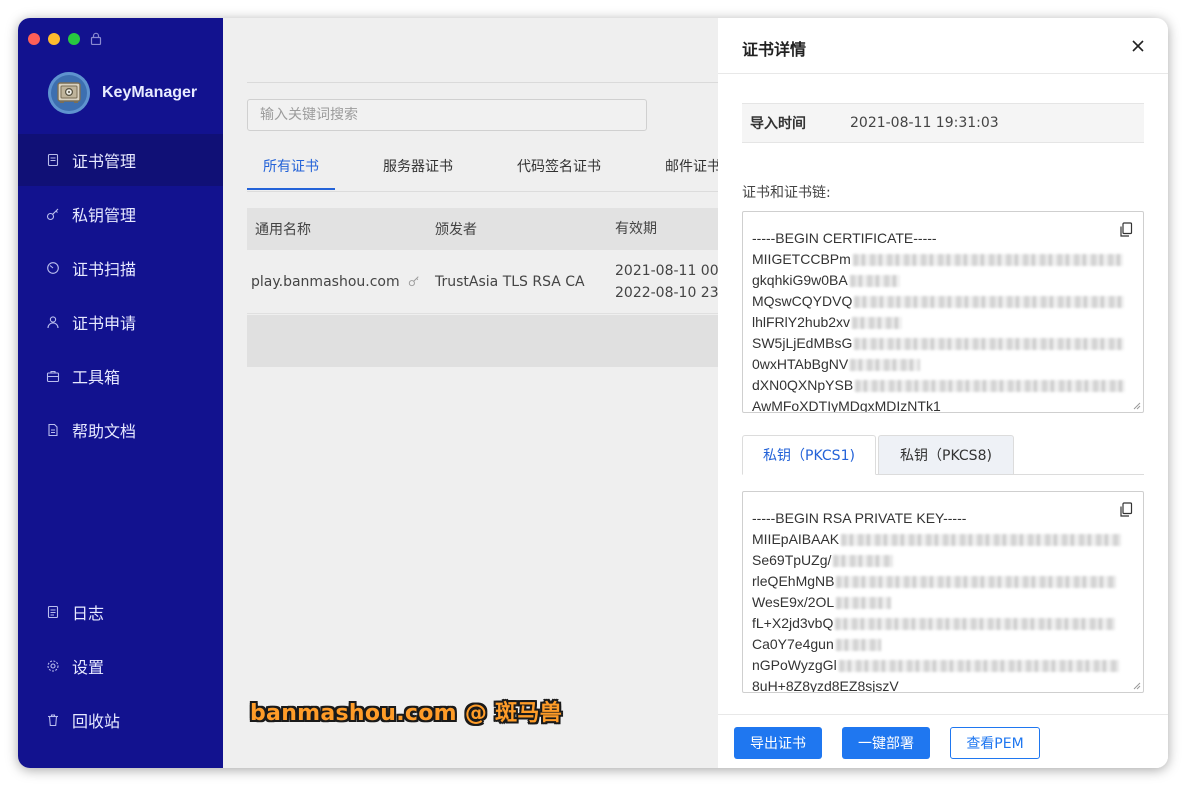 The height and width of the screenshot is (786, 1186). Describe the element at coordinates (456, 230) in the screenshot. I see `column-header-issuer: 颁发者` at that location.